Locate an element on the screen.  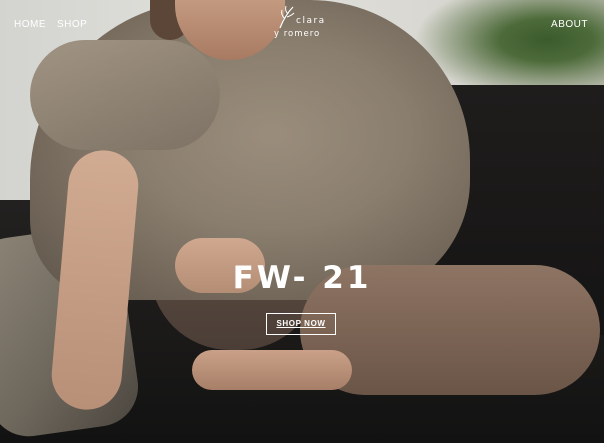
brand-logo: clara y romero is located at coordinates (300, 25).